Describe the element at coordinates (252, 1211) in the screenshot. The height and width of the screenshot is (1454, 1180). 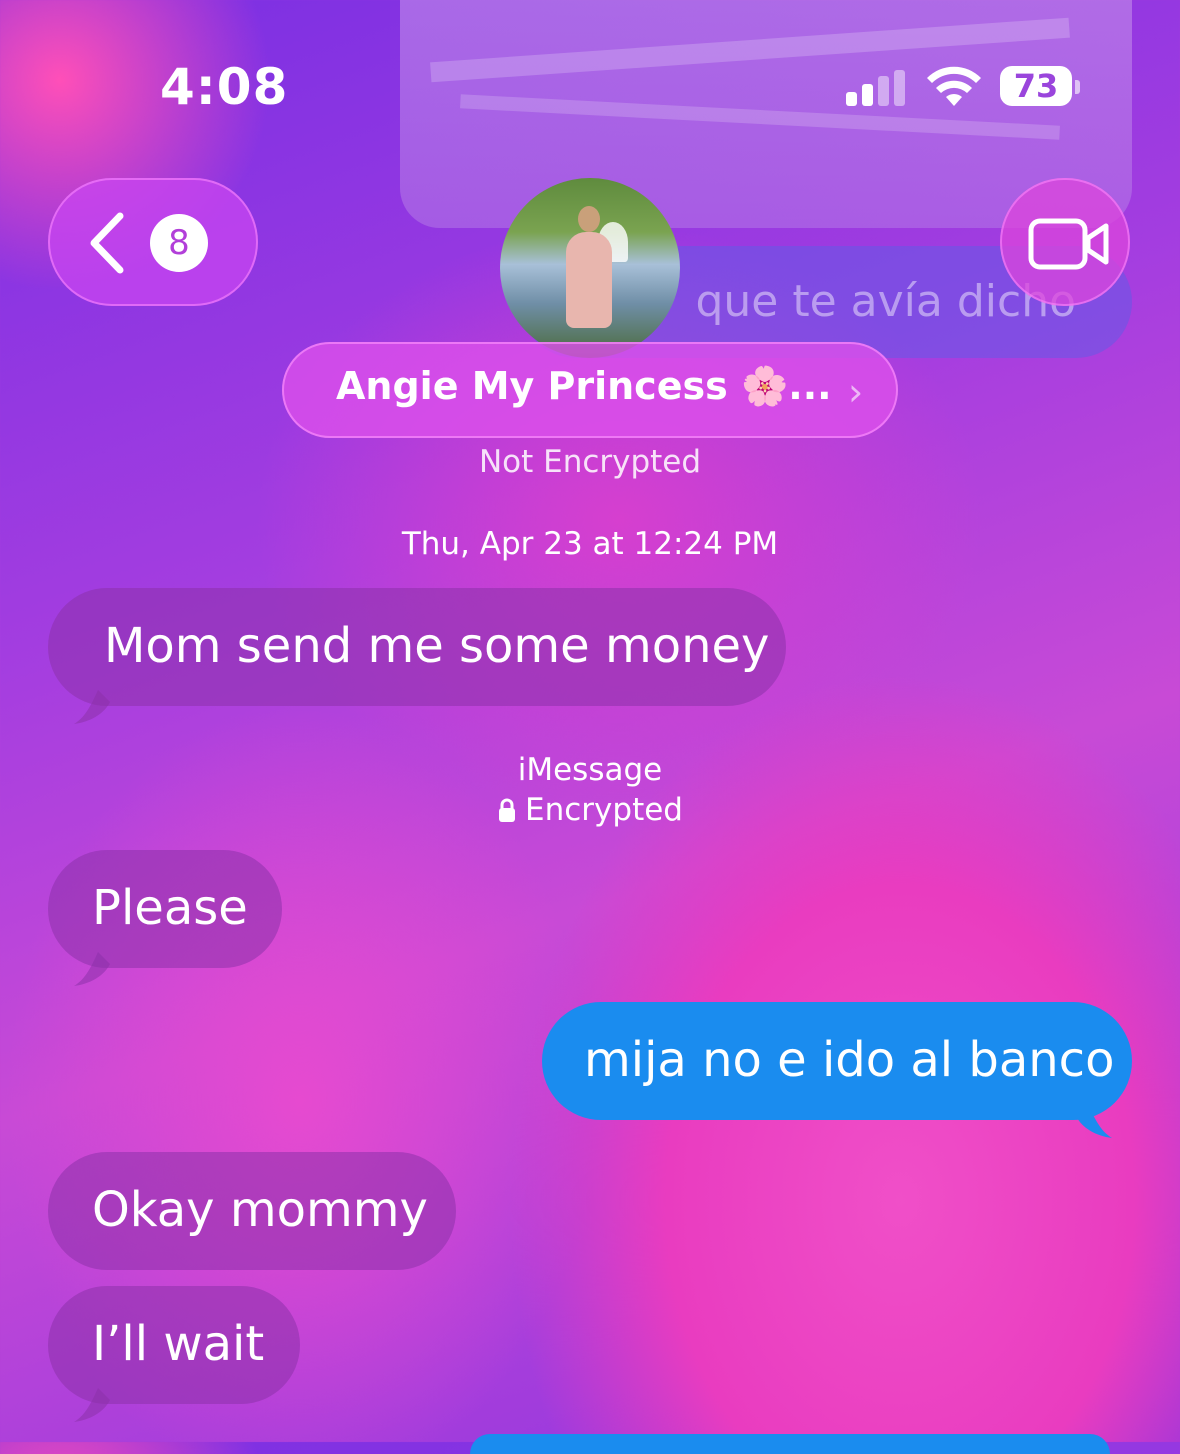
I see `message-bubble-incoming: Okay mommy` at that location.